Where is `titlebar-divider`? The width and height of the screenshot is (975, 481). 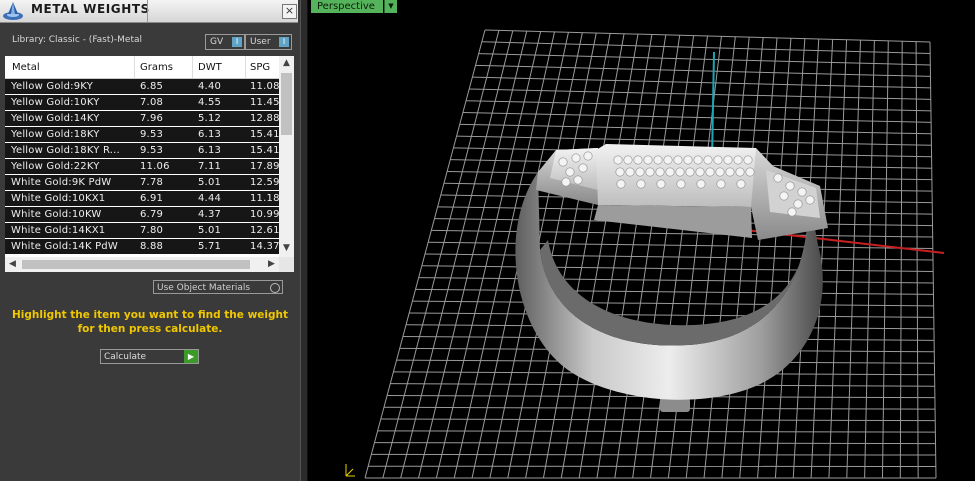 titlebar-divider is located at coordinates (147, 11).